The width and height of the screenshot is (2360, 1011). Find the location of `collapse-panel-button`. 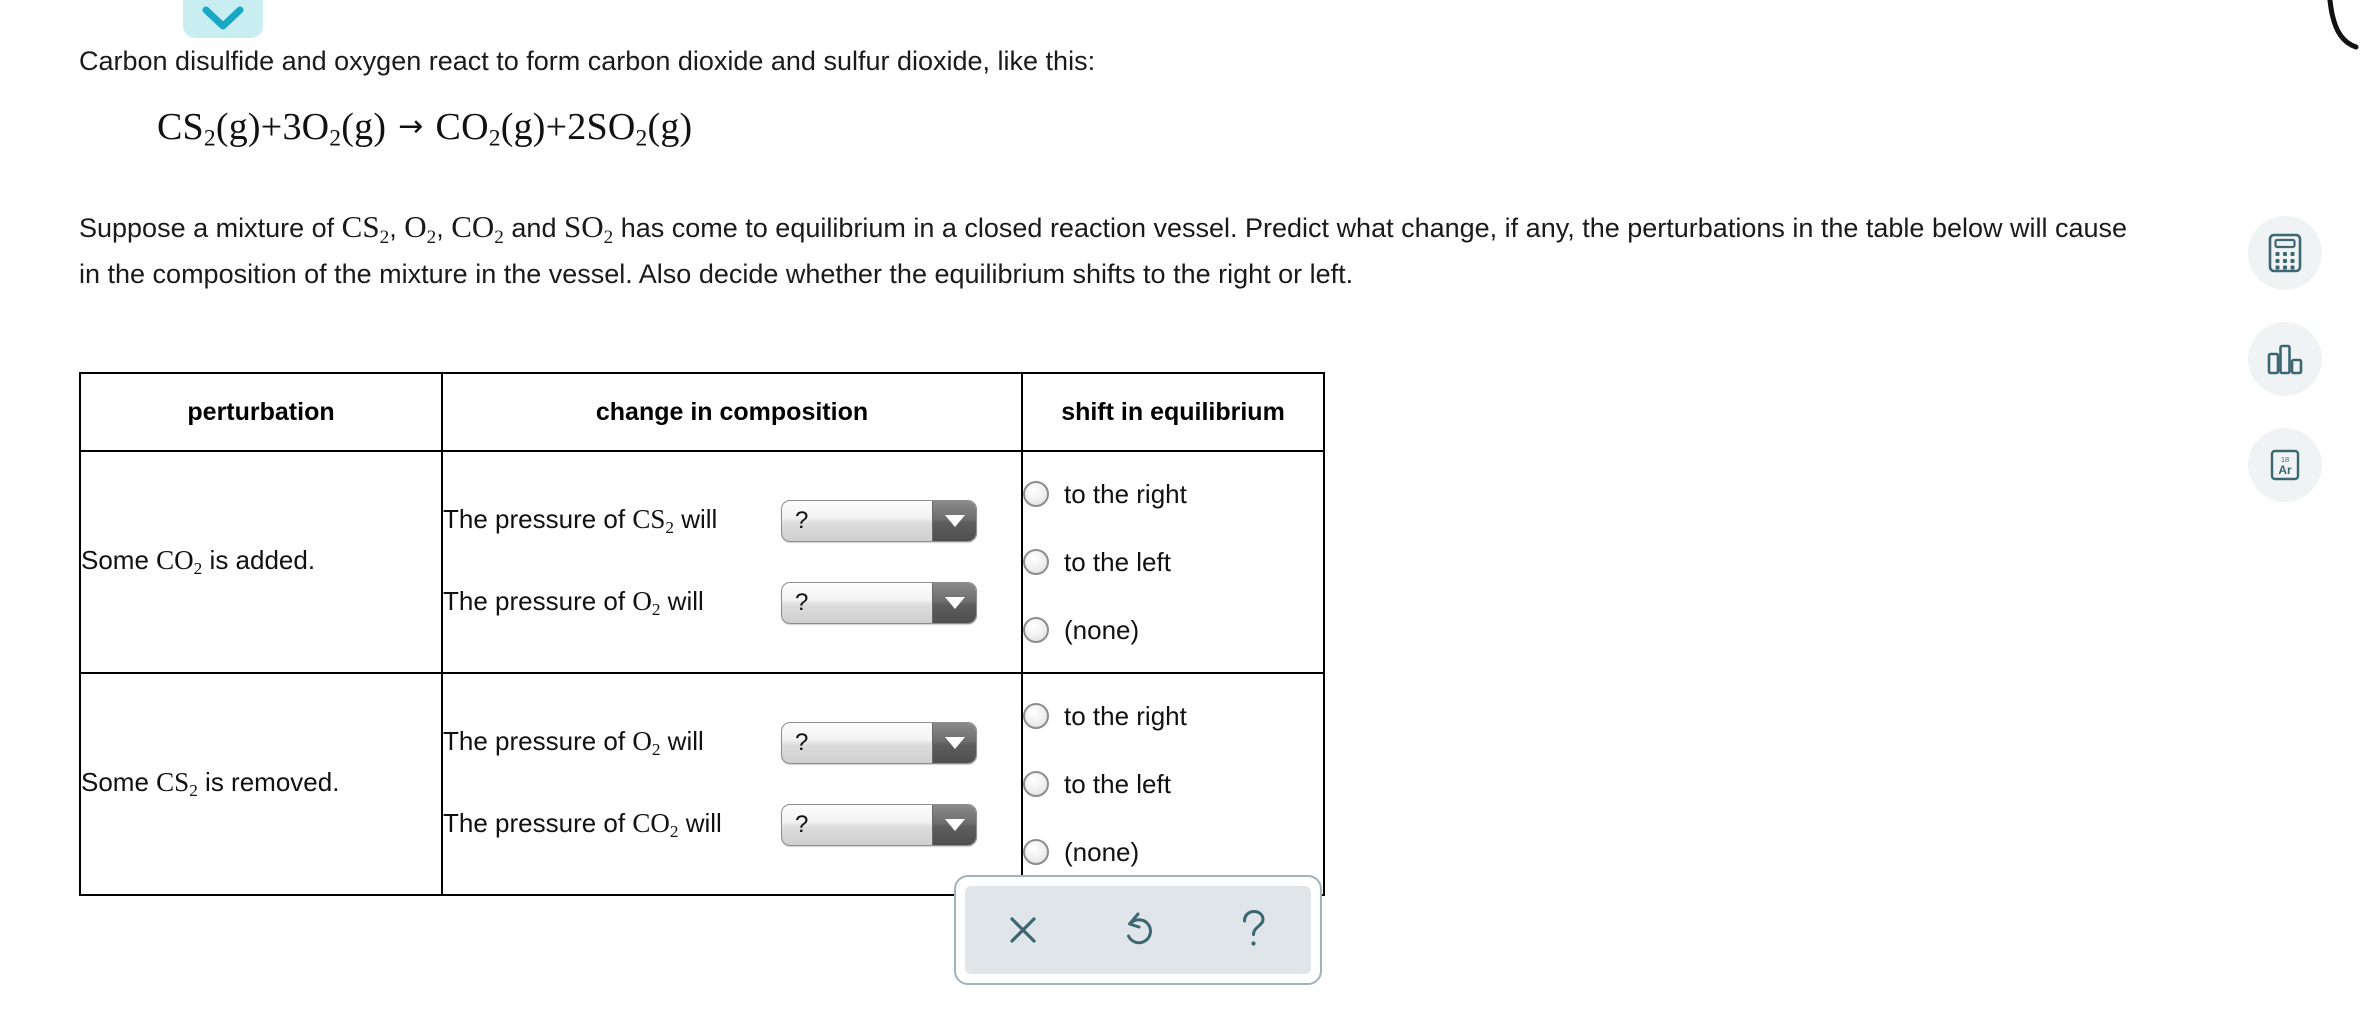

collapse-panel-button is located at coordinates (223, 19).